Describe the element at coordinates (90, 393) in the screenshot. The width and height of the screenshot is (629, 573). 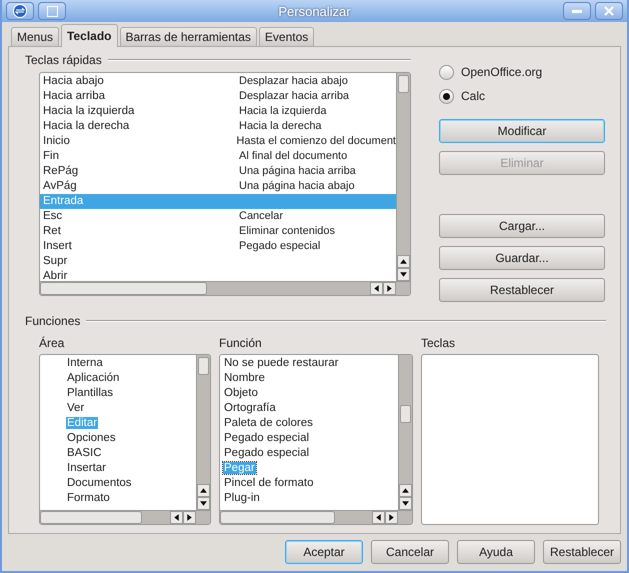
I see `area-item: Plantillas` at that location.